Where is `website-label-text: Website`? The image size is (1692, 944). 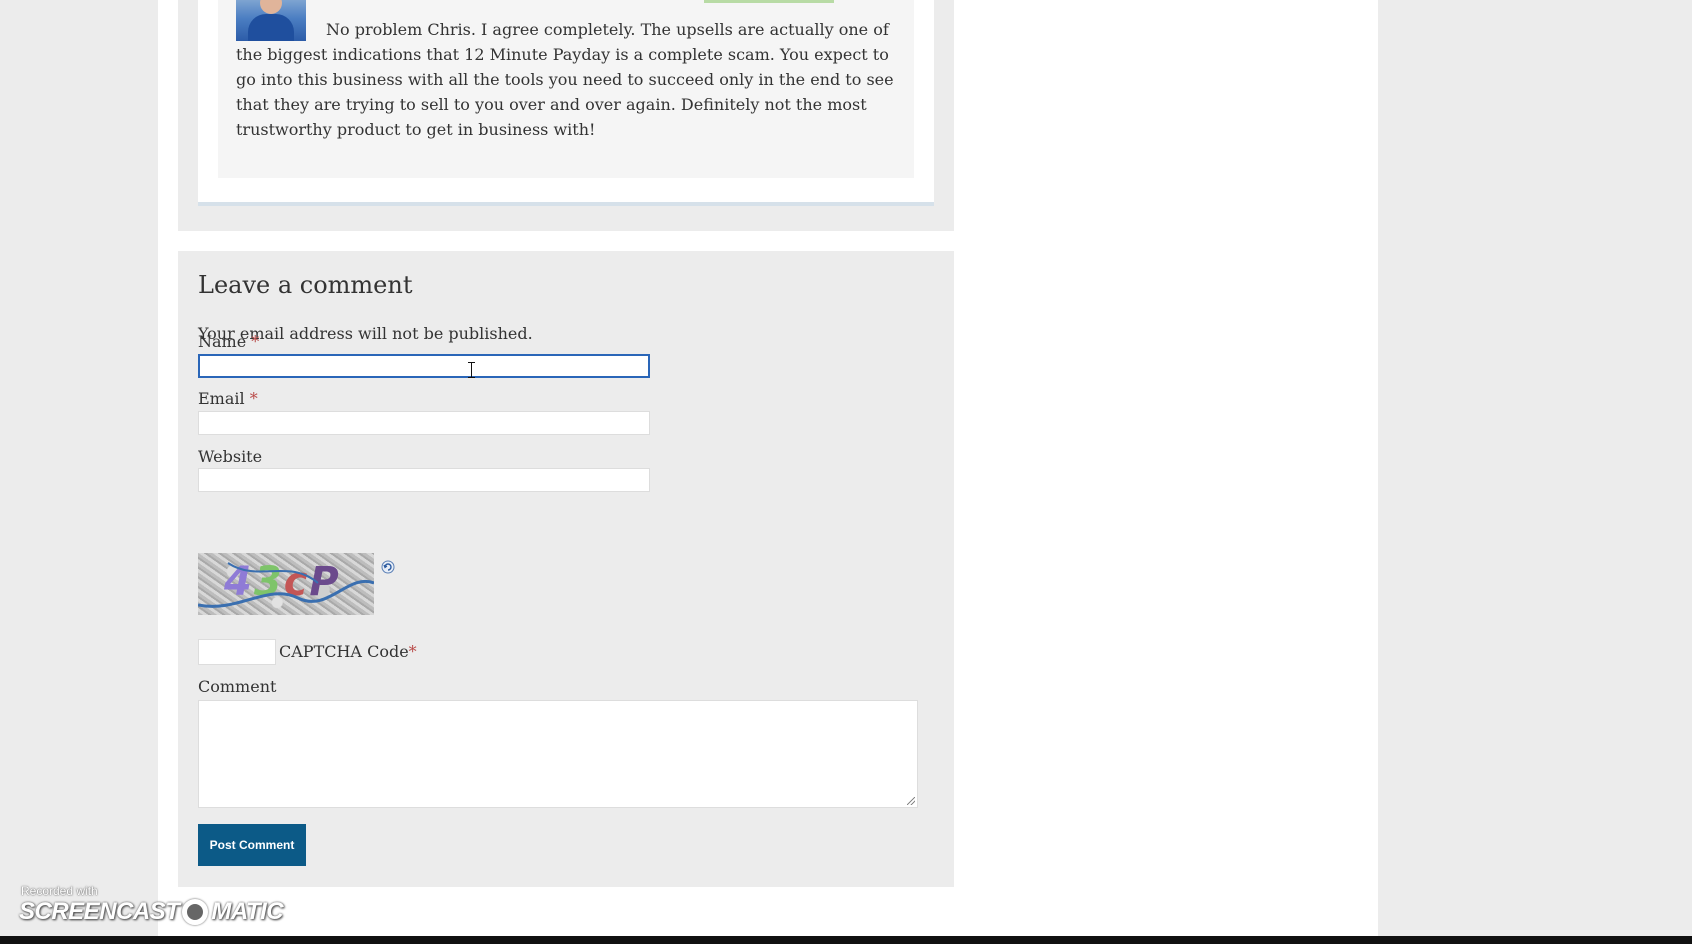
website-label-text: Website is located at coordinates (230, 456).